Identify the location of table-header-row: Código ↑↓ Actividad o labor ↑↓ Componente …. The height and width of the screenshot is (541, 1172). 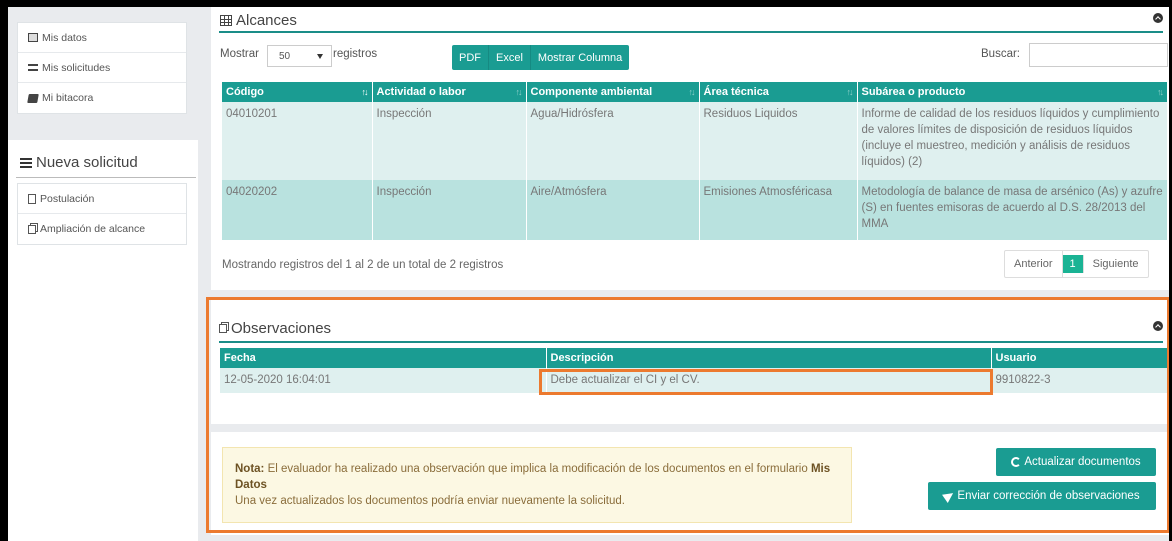
(694, 92).